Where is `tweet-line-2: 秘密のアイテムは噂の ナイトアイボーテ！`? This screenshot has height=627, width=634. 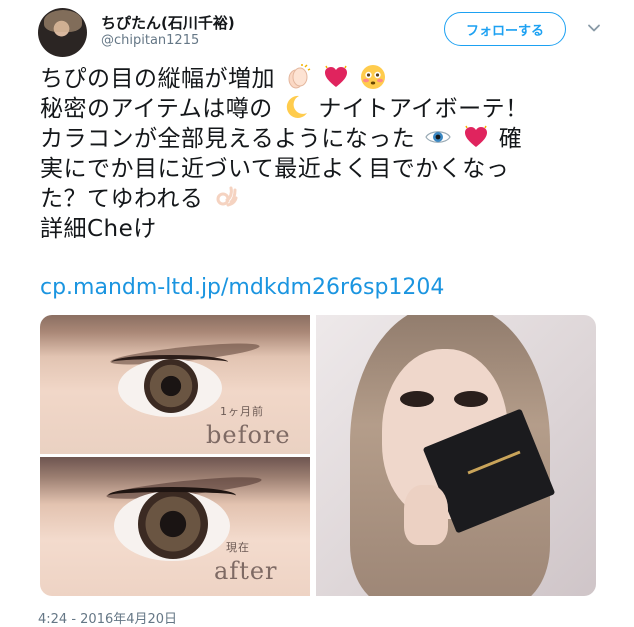 tweet-line-2: 秘密のアイテムは噂の ナイトアイボーテ！ is located at coordinates (330, 109).